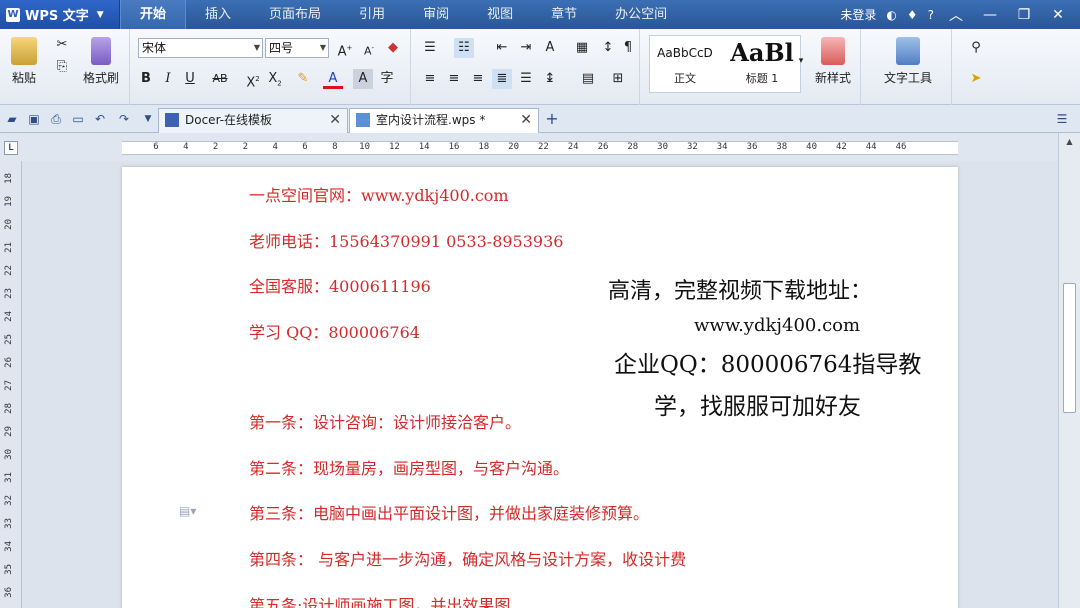 The image size is (1080, 608). What do you see at coordinates (976, 48) in the screenshot?
I see `find-replace-icon: ⚲` at bounding box center [976, 48].